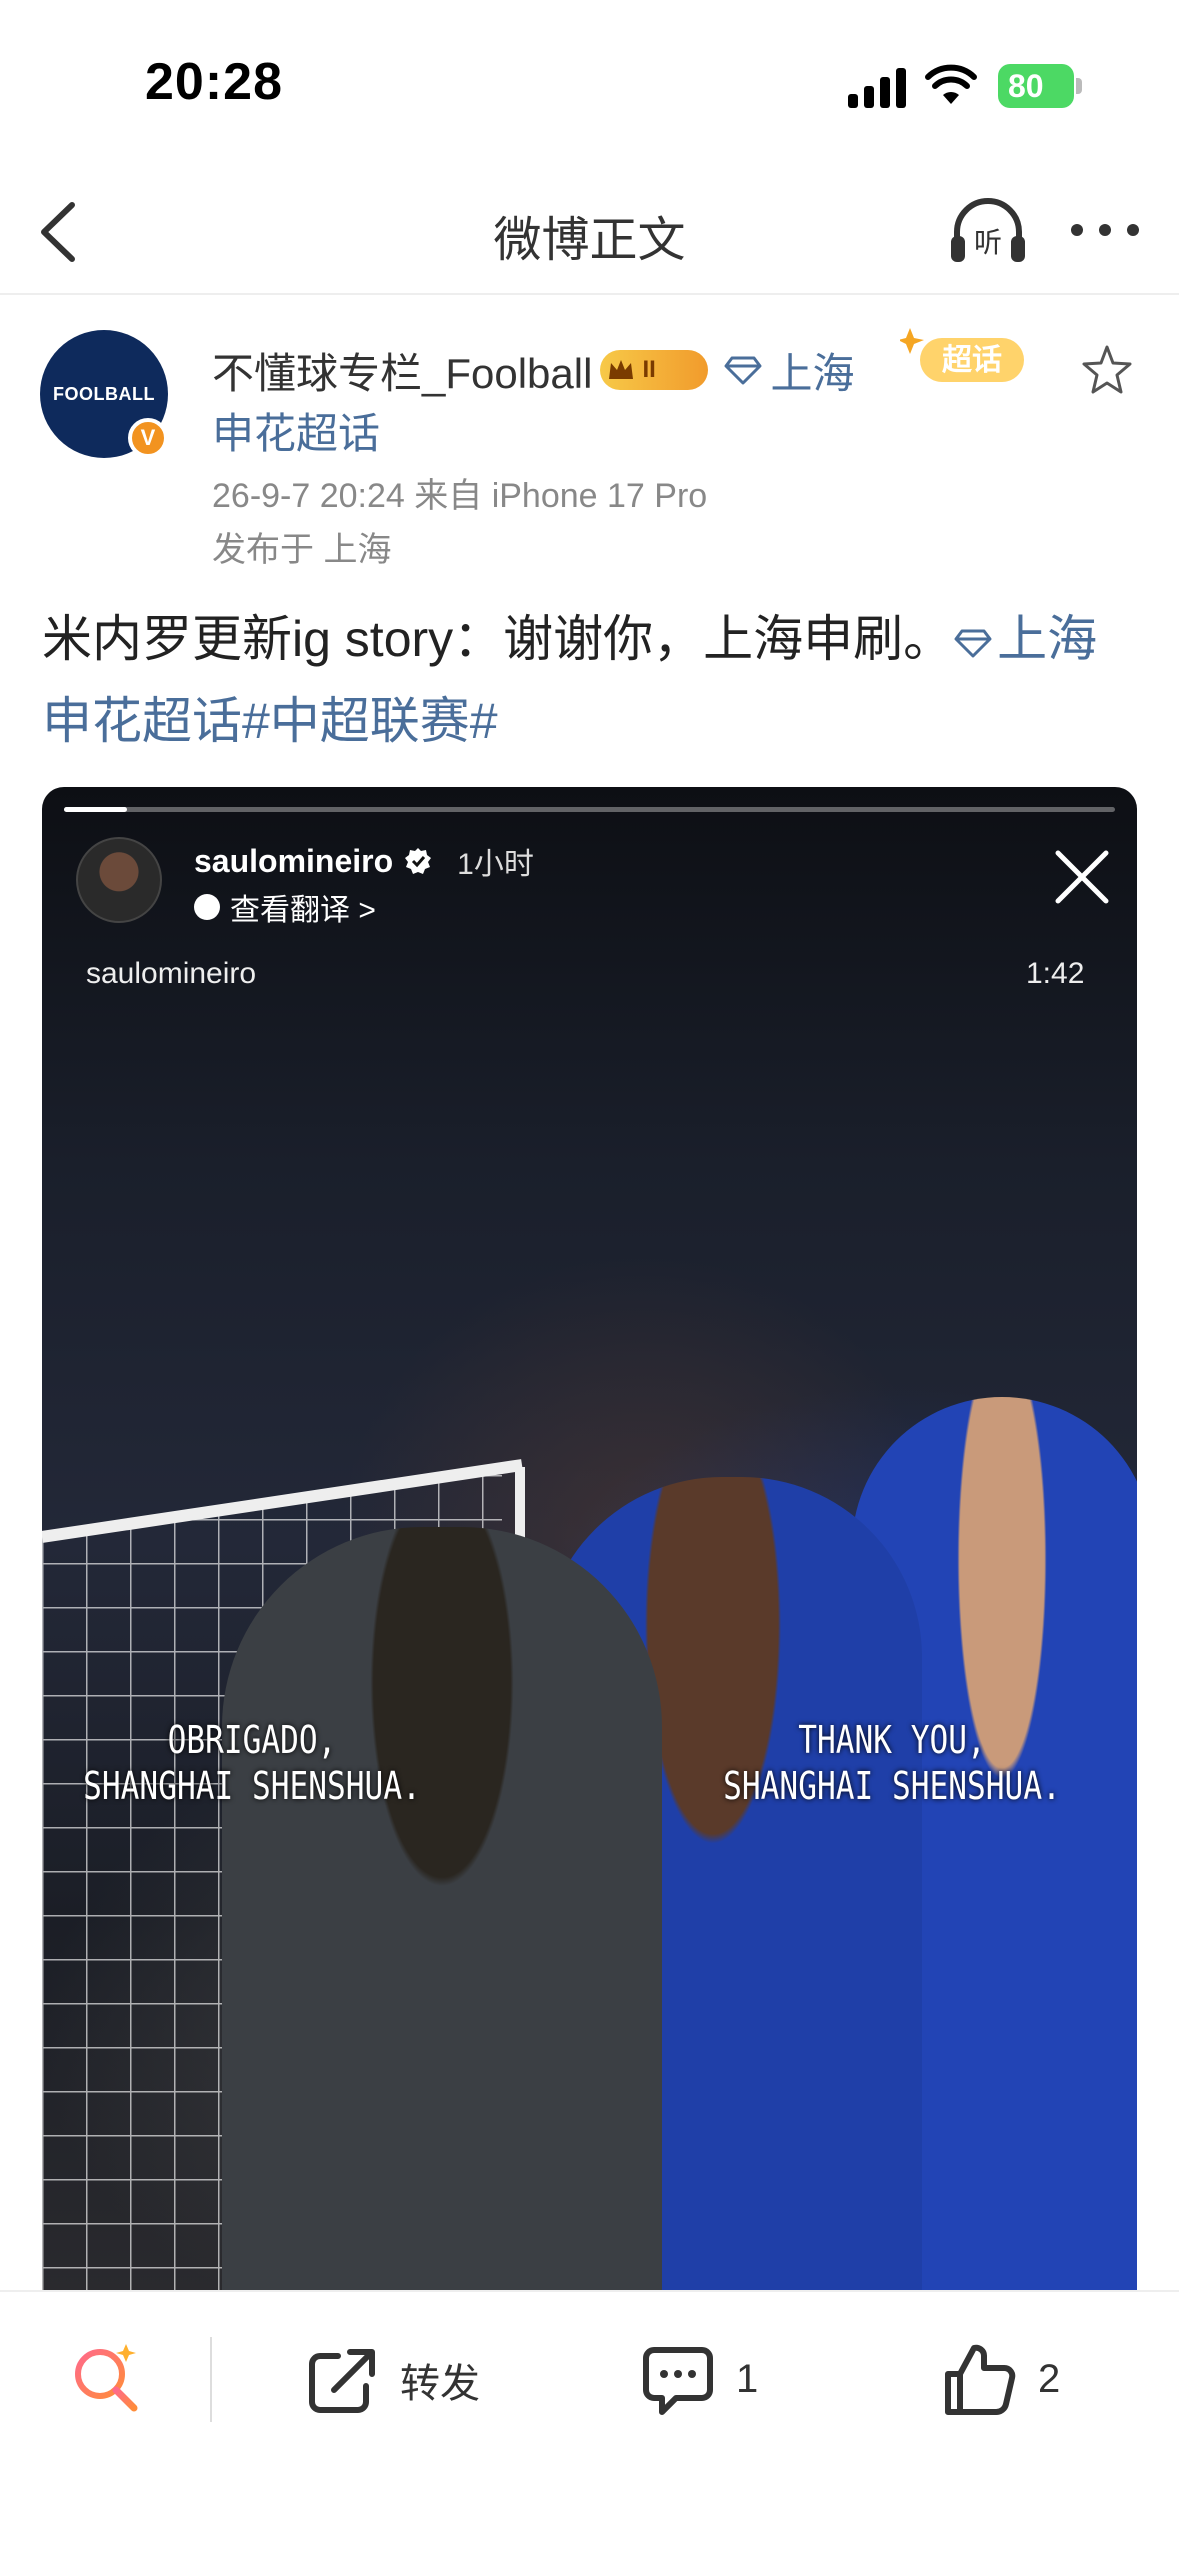 The width and height of the screenshot is (1179, 2556). What do you see at coordinates (106, 2378) in the screenshot?
I see `search-icon` at bounding box center [106, 2378].